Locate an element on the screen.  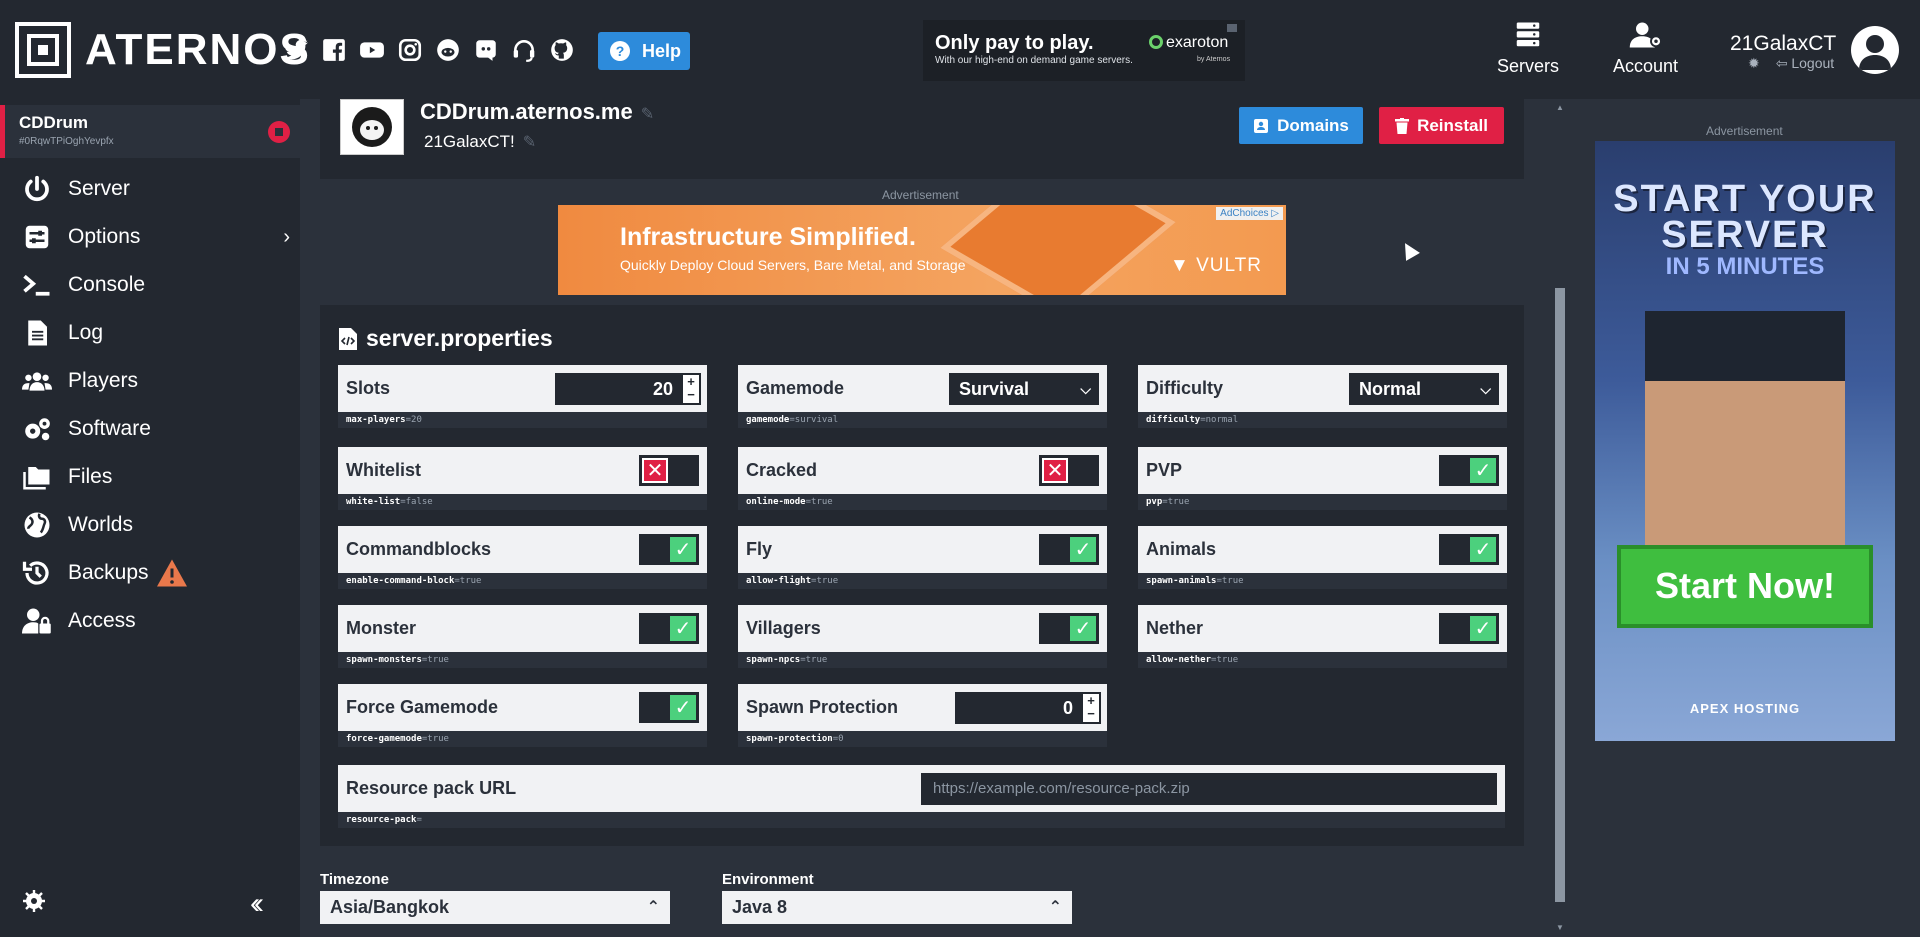
start-now-button: Start Now! is located at coordinates (1745, 586).